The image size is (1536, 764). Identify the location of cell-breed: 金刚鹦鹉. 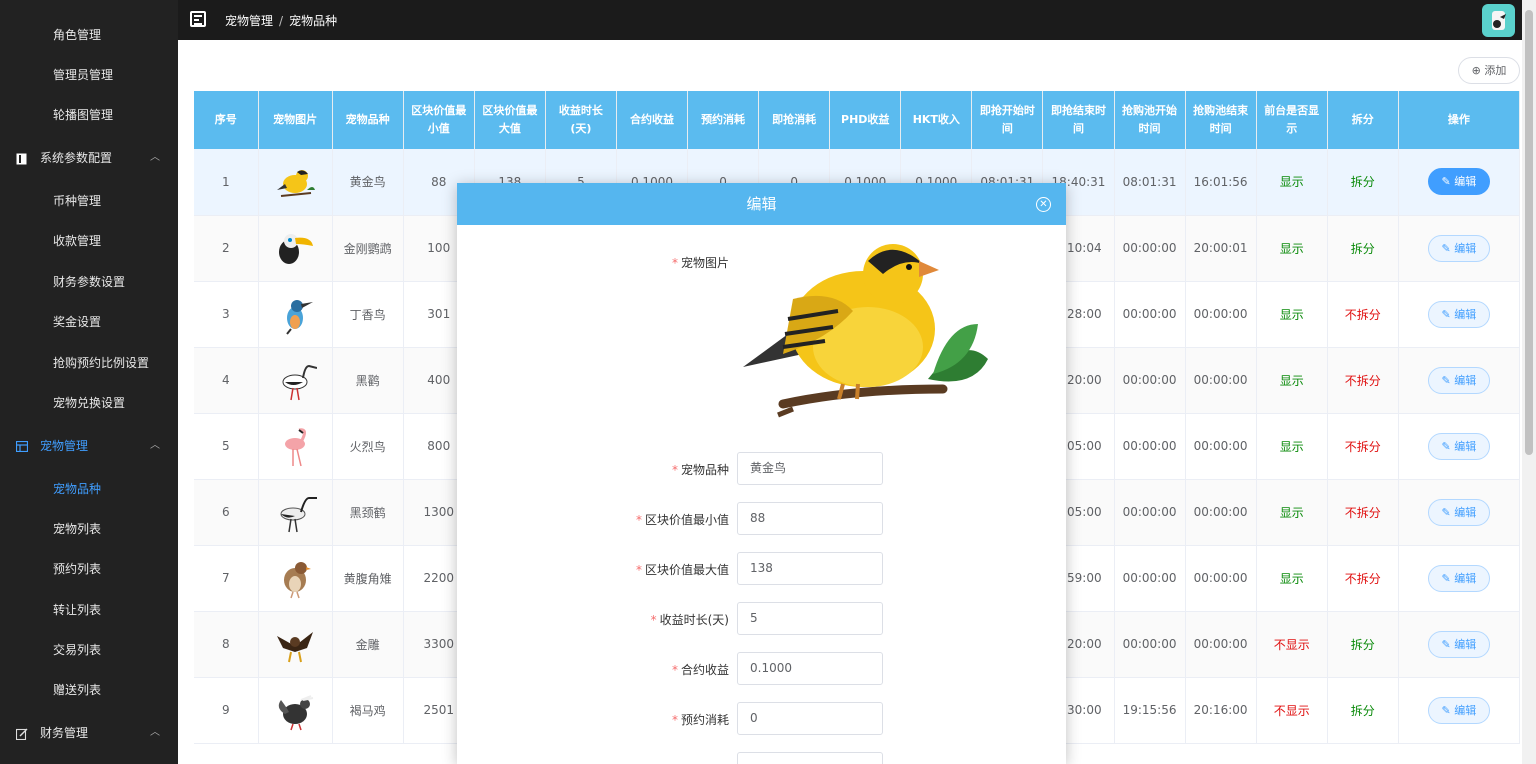
(368, 248).